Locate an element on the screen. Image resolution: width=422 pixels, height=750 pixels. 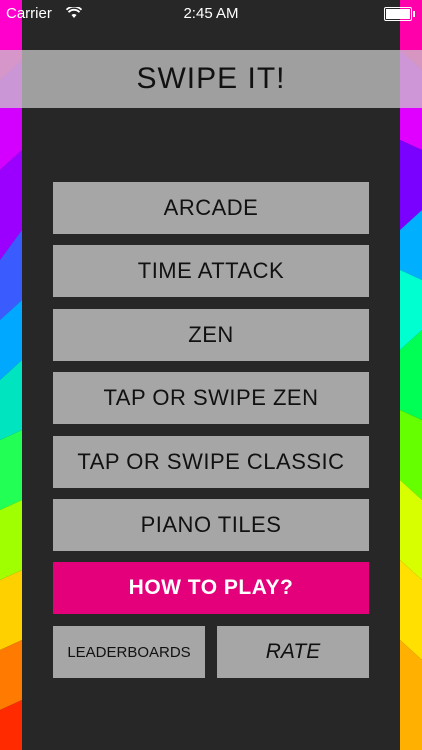
leaderboards-button: LEADERBOARDS is located at coordinates (129, 652).